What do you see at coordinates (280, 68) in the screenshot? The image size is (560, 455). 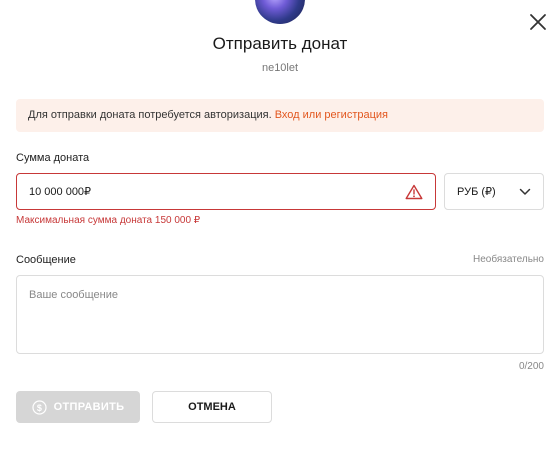 I see `recipient-name: ne10let` at bounding box center [280, 68].